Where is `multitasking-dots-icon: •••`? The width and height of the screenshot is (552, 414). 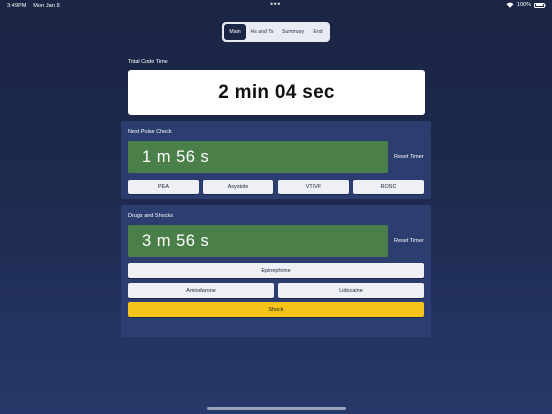 multitasking-dots-icon: ••• is located at coordinates (275, 4).